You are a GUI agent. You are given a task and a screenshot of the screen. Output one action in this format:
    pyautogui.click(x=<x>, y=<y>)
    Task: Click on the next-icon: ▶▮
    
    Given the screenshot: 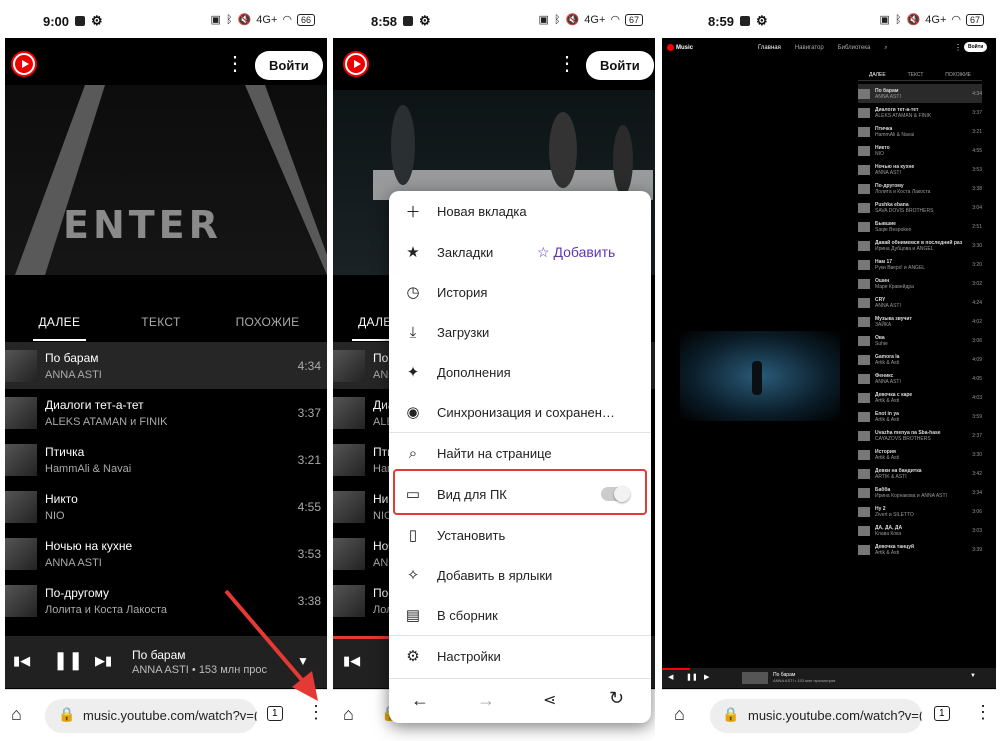 What is the action you would take?
    pyautogui.click(x=103, y=661)
    